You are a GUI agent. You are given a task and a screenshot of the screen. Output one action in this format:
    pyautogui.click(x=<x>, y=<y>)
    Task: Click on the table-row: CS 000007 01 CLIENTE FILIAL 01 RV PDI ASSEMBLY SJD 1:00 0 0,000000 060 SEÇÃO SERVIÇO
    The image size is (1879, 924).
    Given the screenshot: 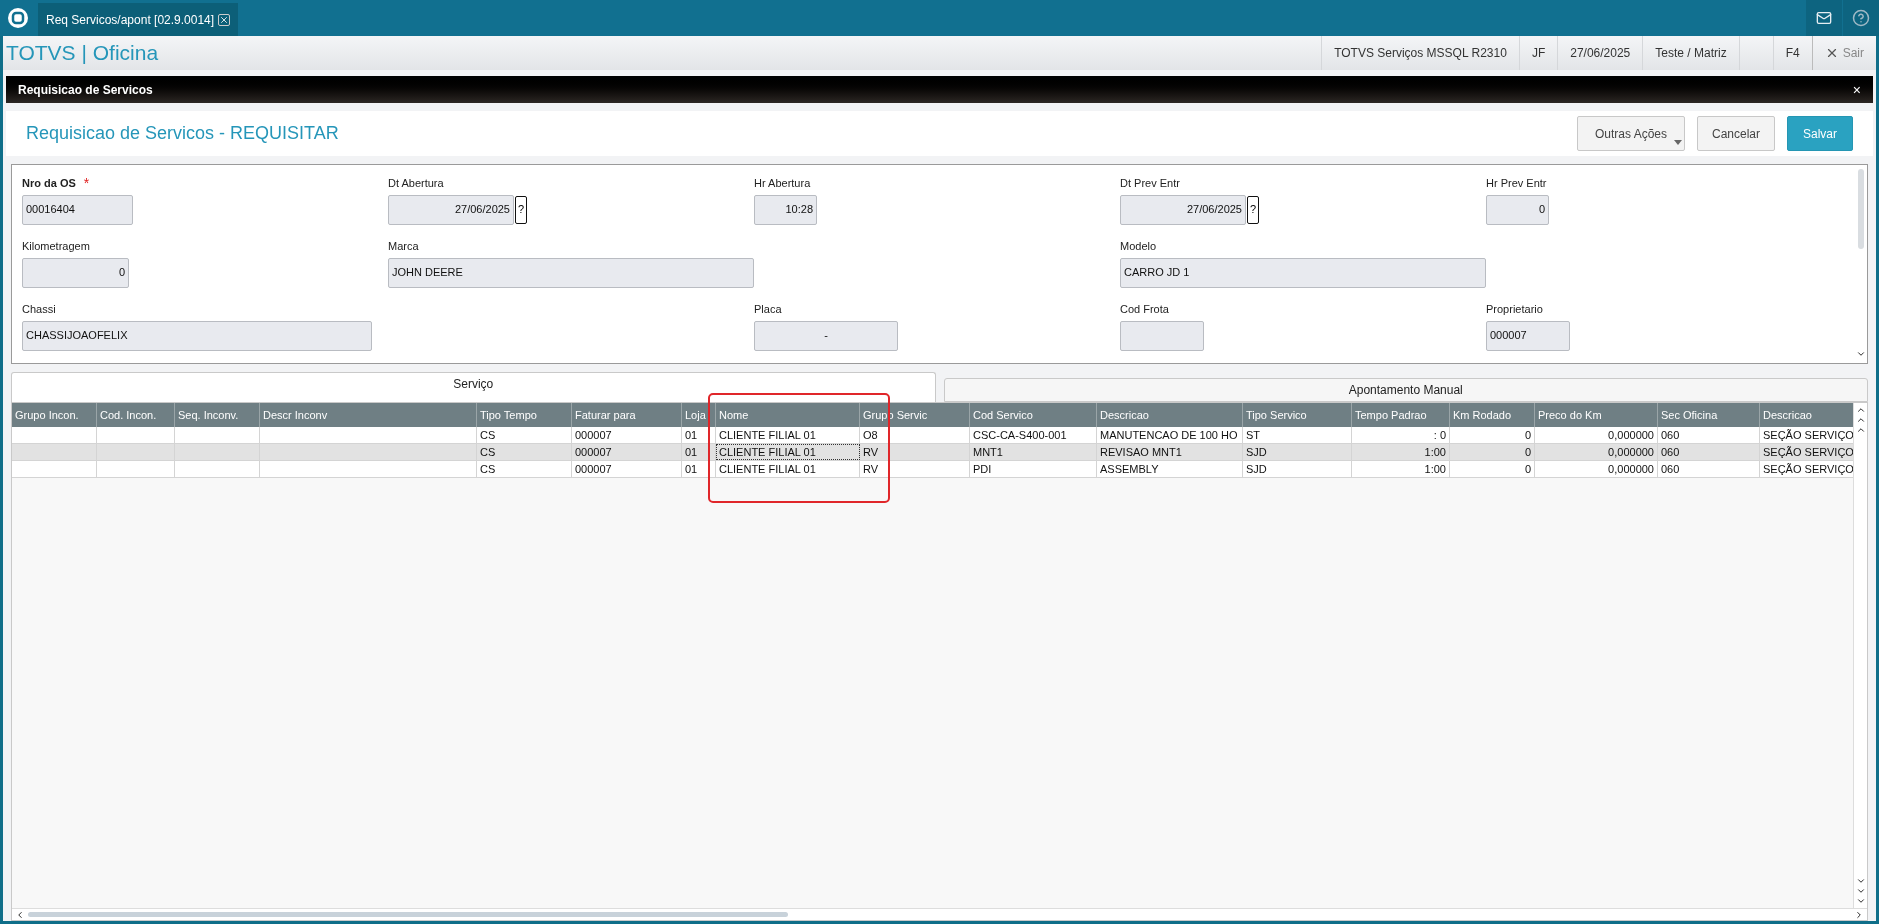 What is the action you would take?
    pyautogui.click(x=932, y=469)
    